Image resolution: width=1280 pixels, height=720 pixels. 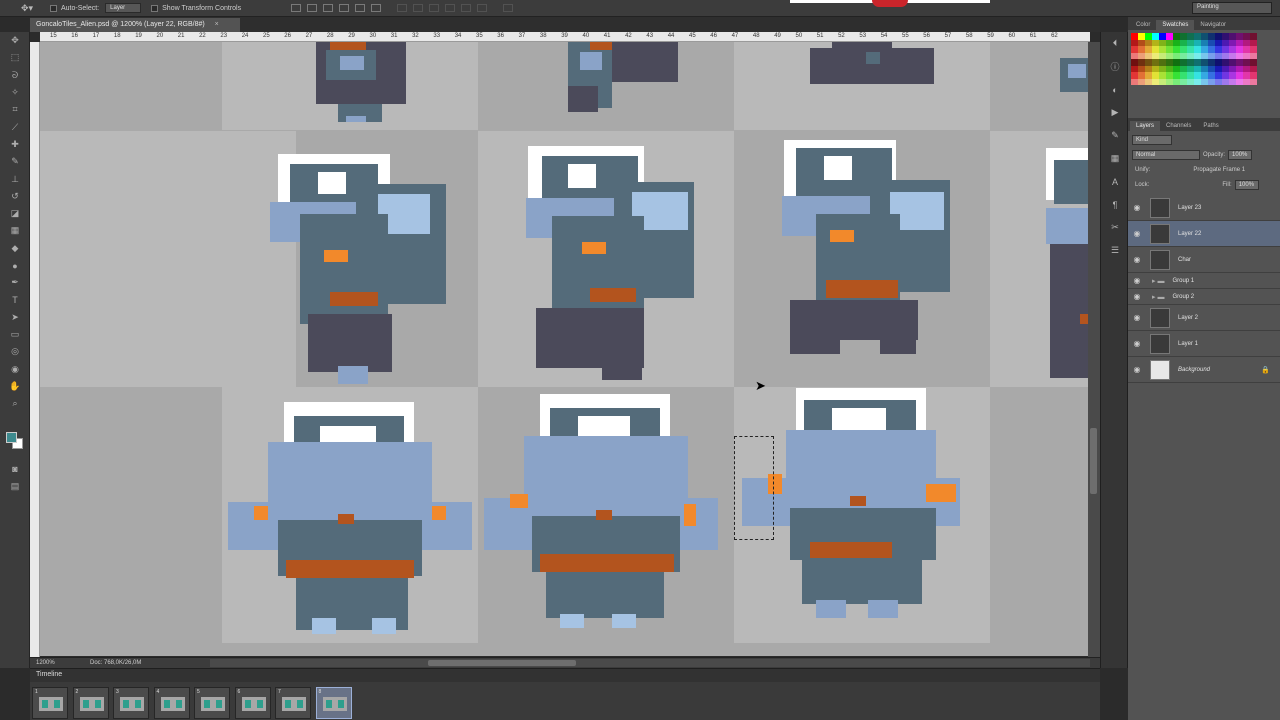 What do you see at coordinates (15, 468) in the screenshot?
I see `quick-mask-icon: ◙` at bounding box center [15, 468].